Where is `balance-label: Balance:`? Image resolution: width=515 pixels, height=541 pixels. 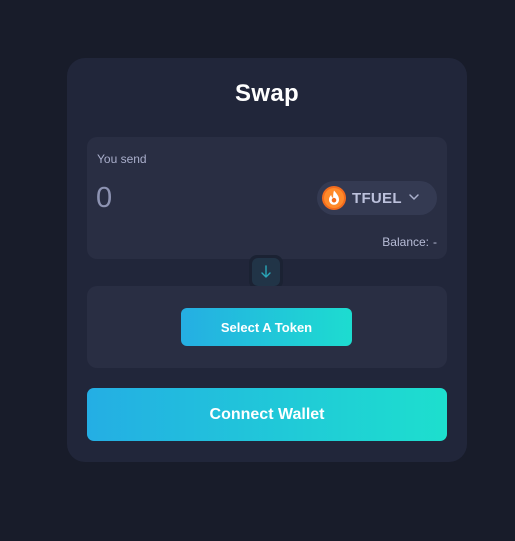 balance-label: Balance: is located at coordinates (405, 242).